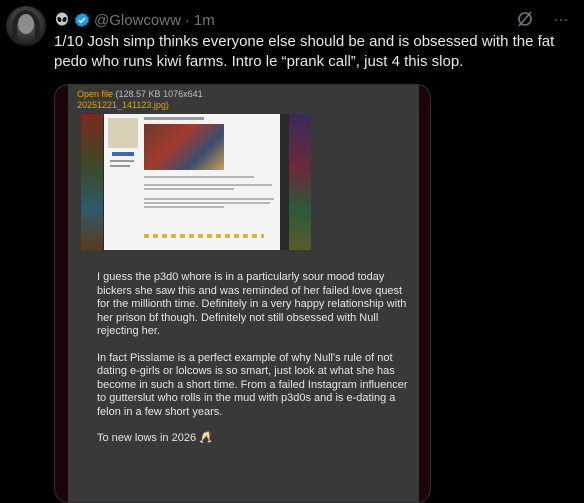 The height and width of the screenshot is (503, 584). I want to click on alien-icon, so click(62, 20).